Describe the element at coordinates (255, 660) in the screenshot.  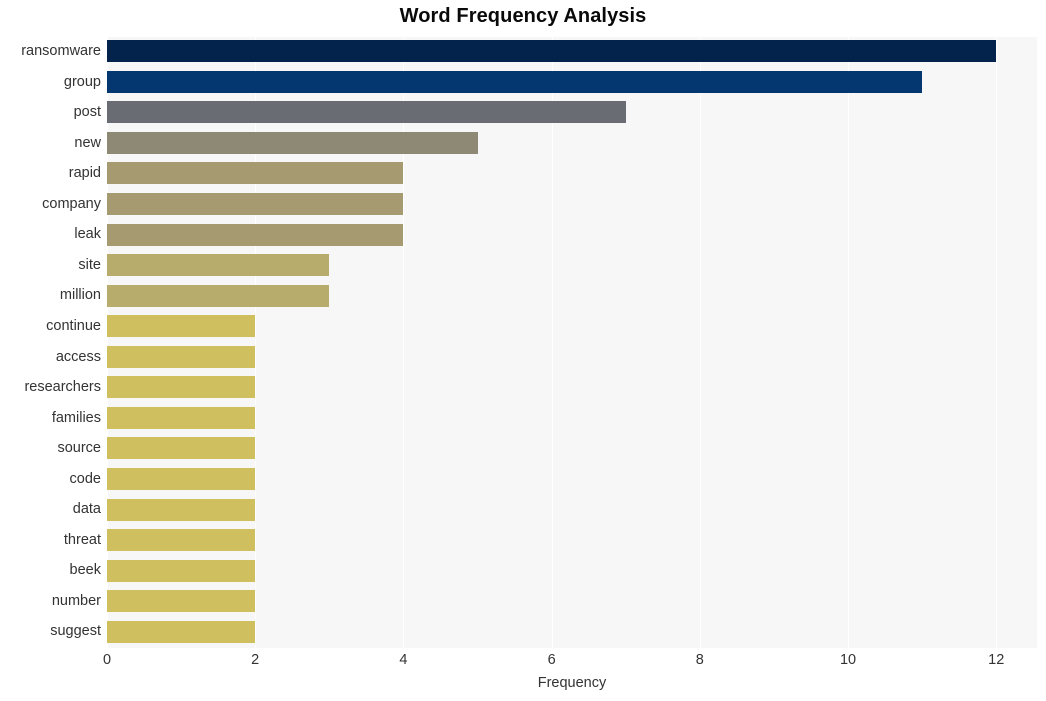
I see `x-tick-label-2: 2` at that location.